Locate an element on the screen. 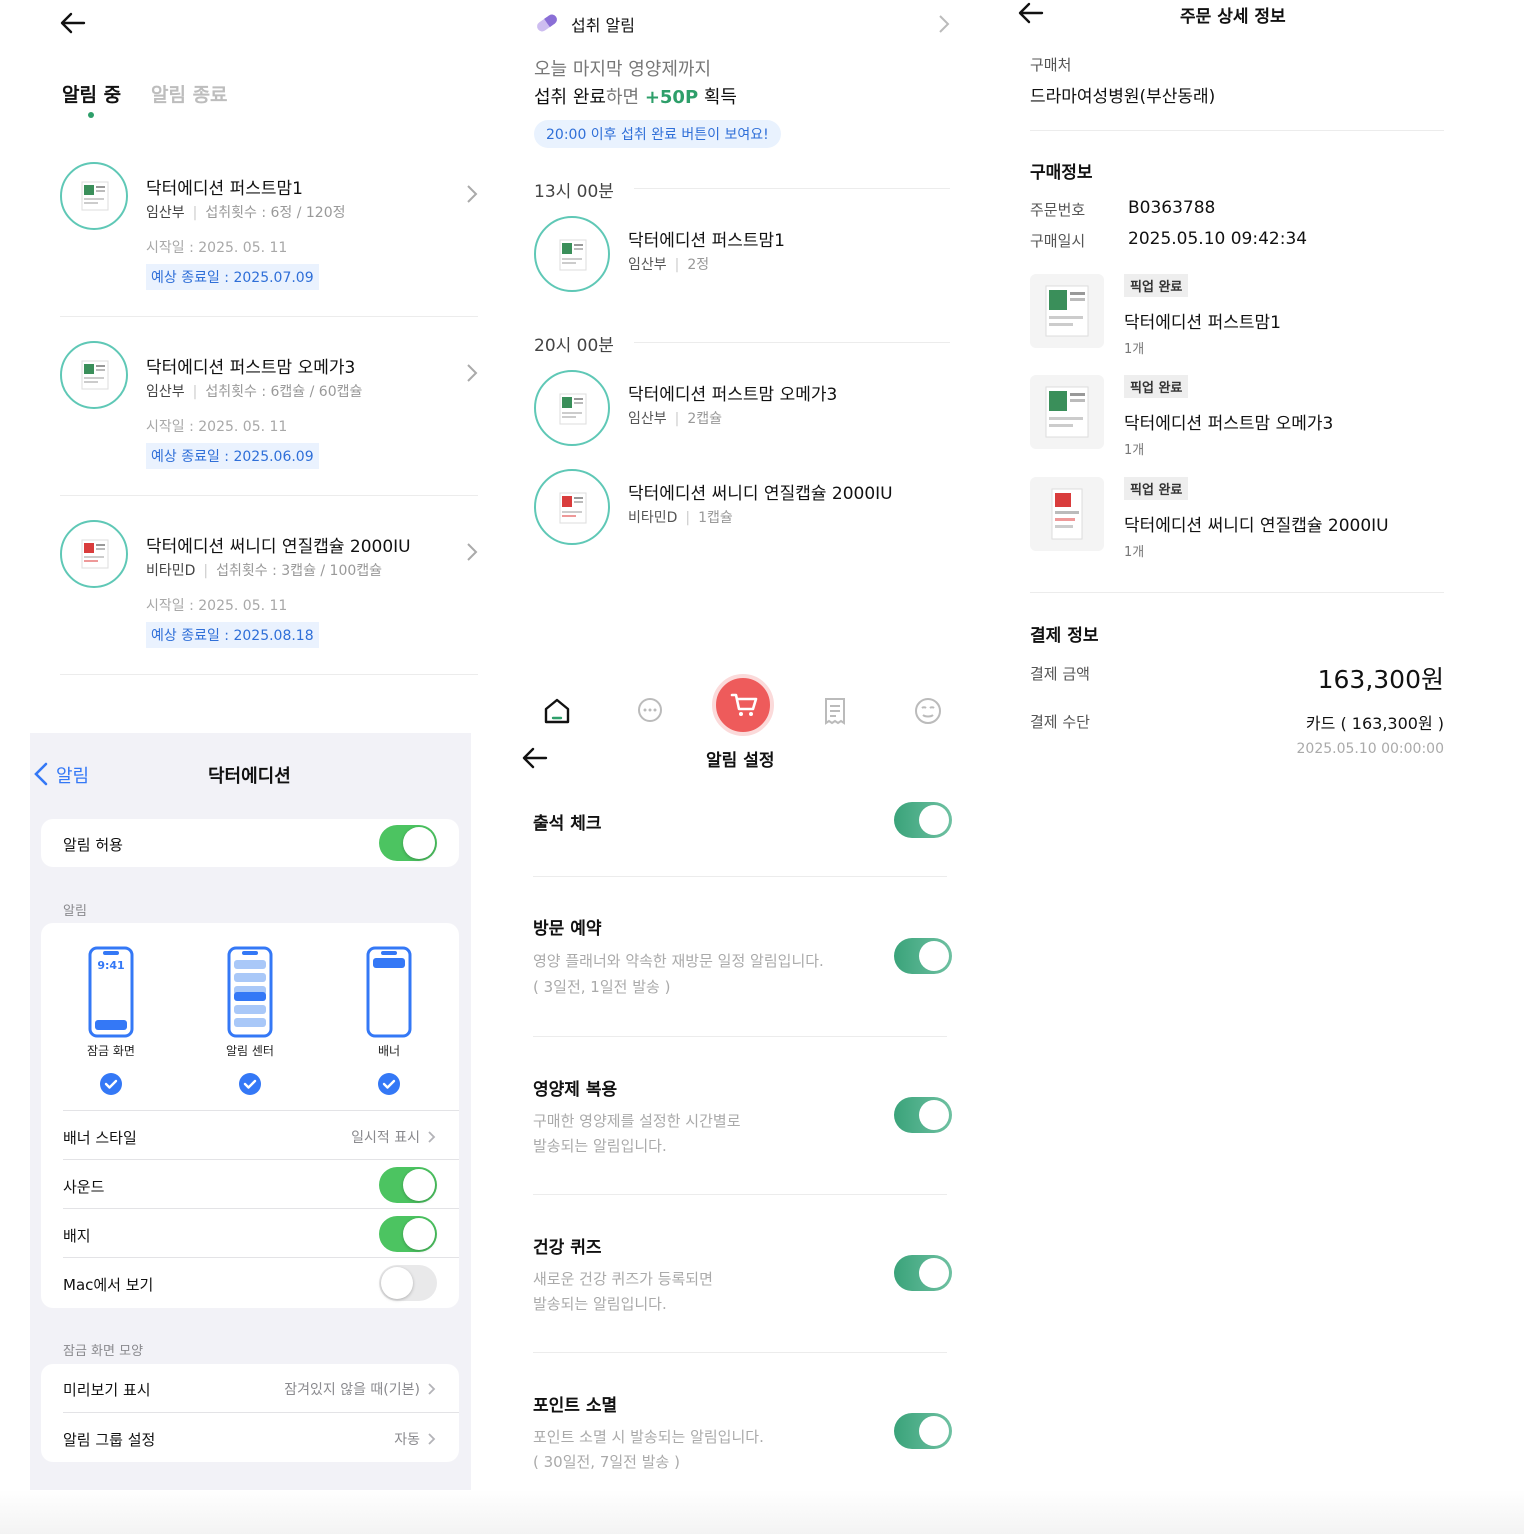 This screenshot has width=1524, height=1534. payment-section-title: 결제 정보 is located at coordinates (1064, 636).